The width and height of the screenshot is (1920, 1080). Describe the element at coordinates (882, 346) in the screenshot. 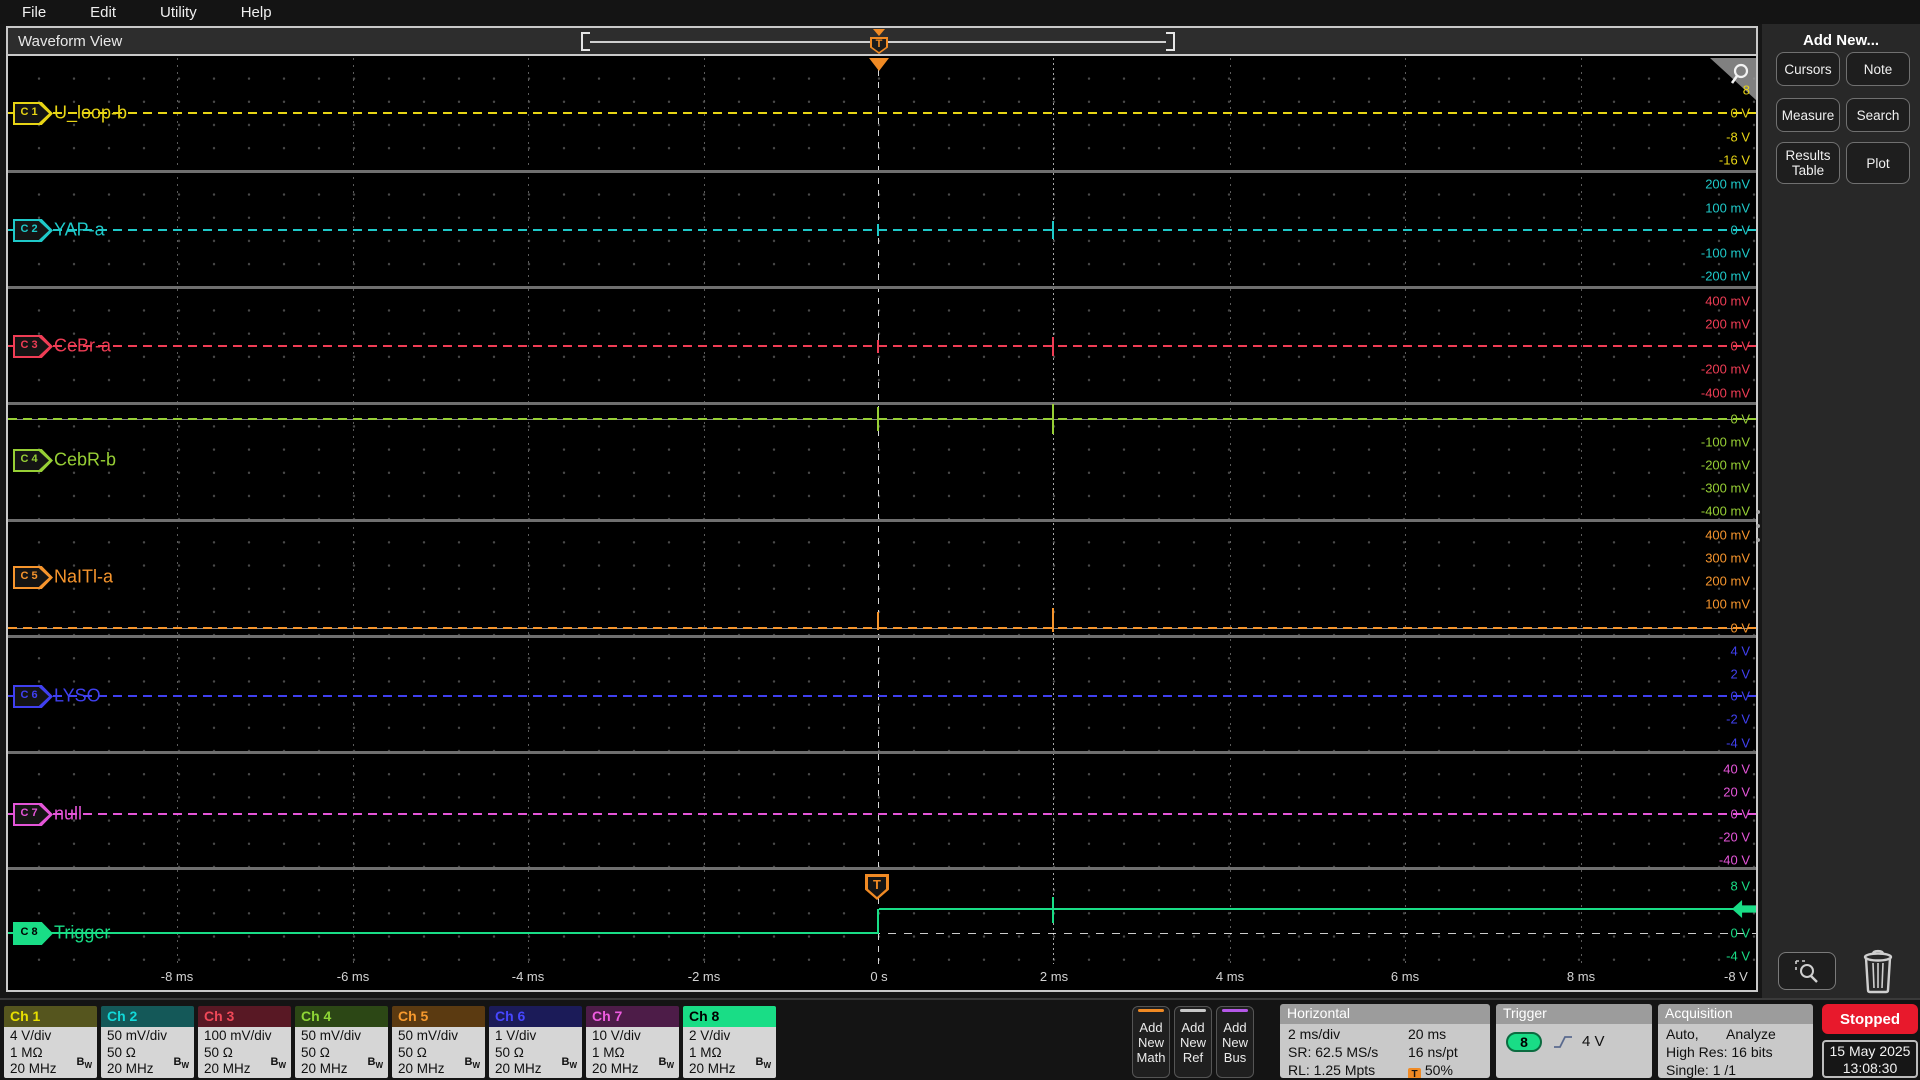

I see `trace-ch3` at that location.